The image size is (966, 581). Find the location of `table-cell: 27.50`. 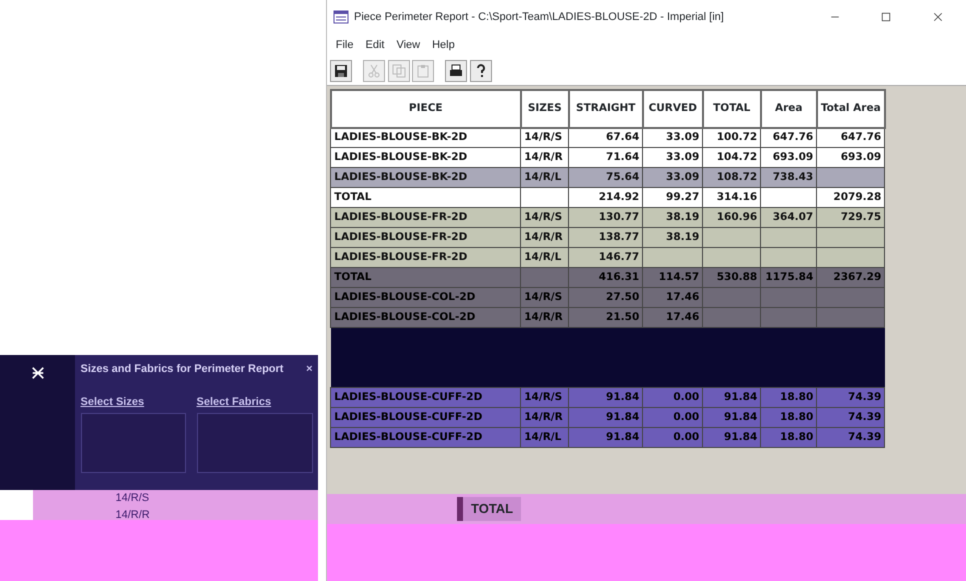

table-cell: 27.50 is located at coordinates (605, 298).